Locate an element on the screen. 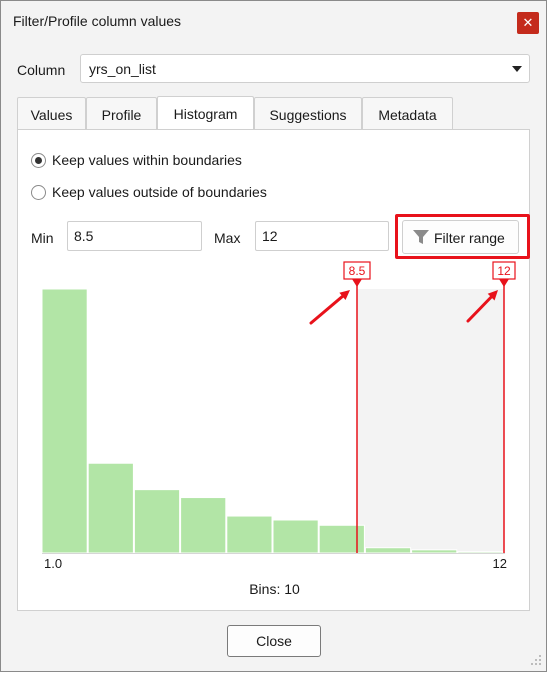 This screenshot has width=547, height=673. min-boundary-marker-label: 8.5 is located at coordinates (357, 271).